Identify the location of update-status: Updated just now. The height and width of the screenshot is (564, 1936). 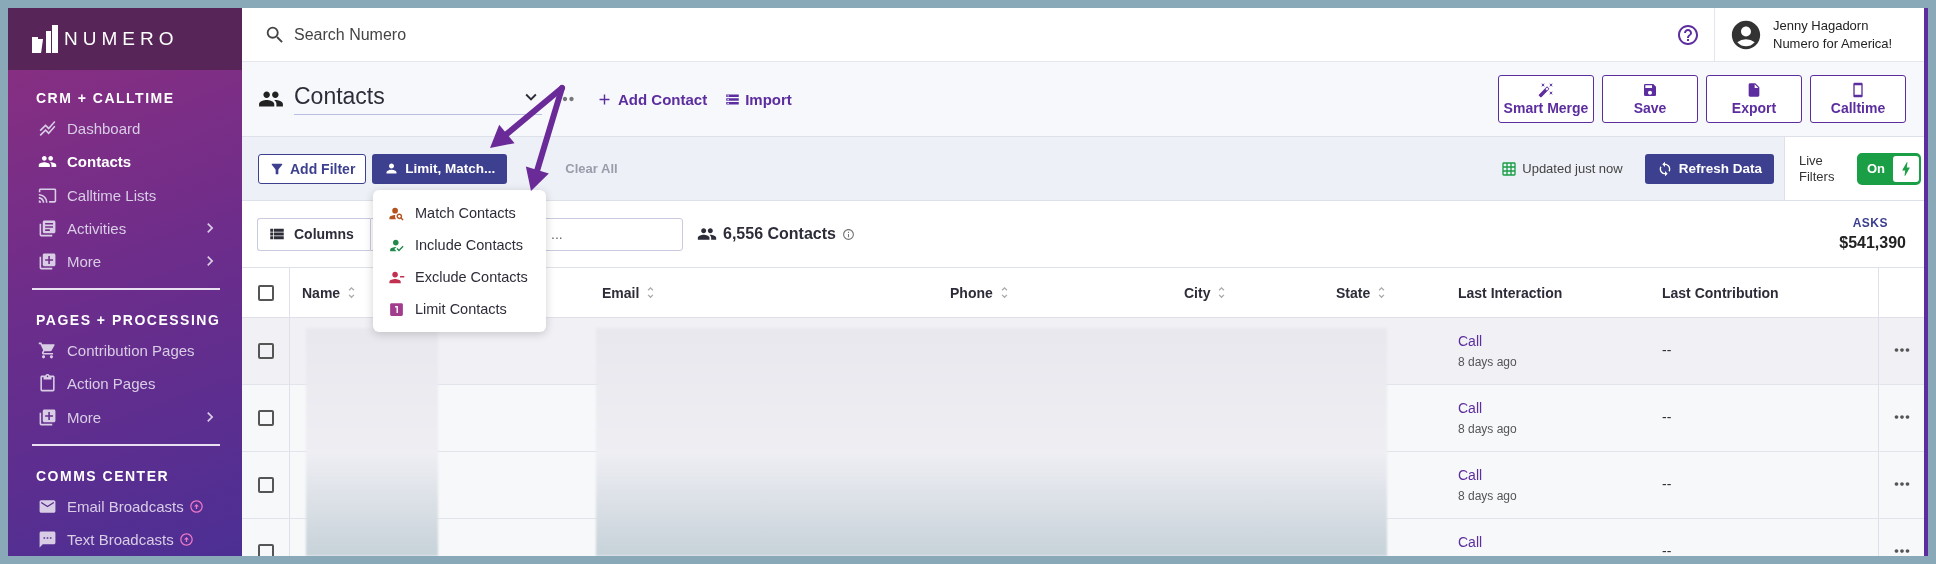
(1572, 168).